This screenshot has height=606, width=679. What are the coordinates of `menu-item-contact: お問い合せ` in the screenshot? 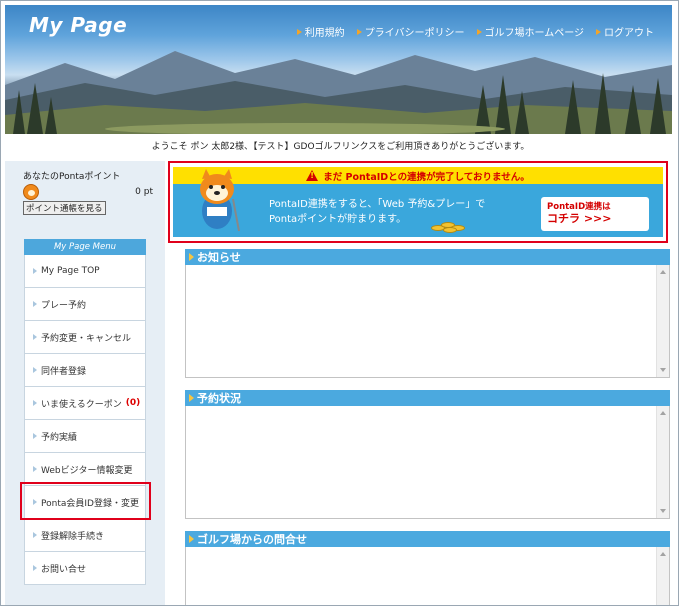 It's located at (85, 568).